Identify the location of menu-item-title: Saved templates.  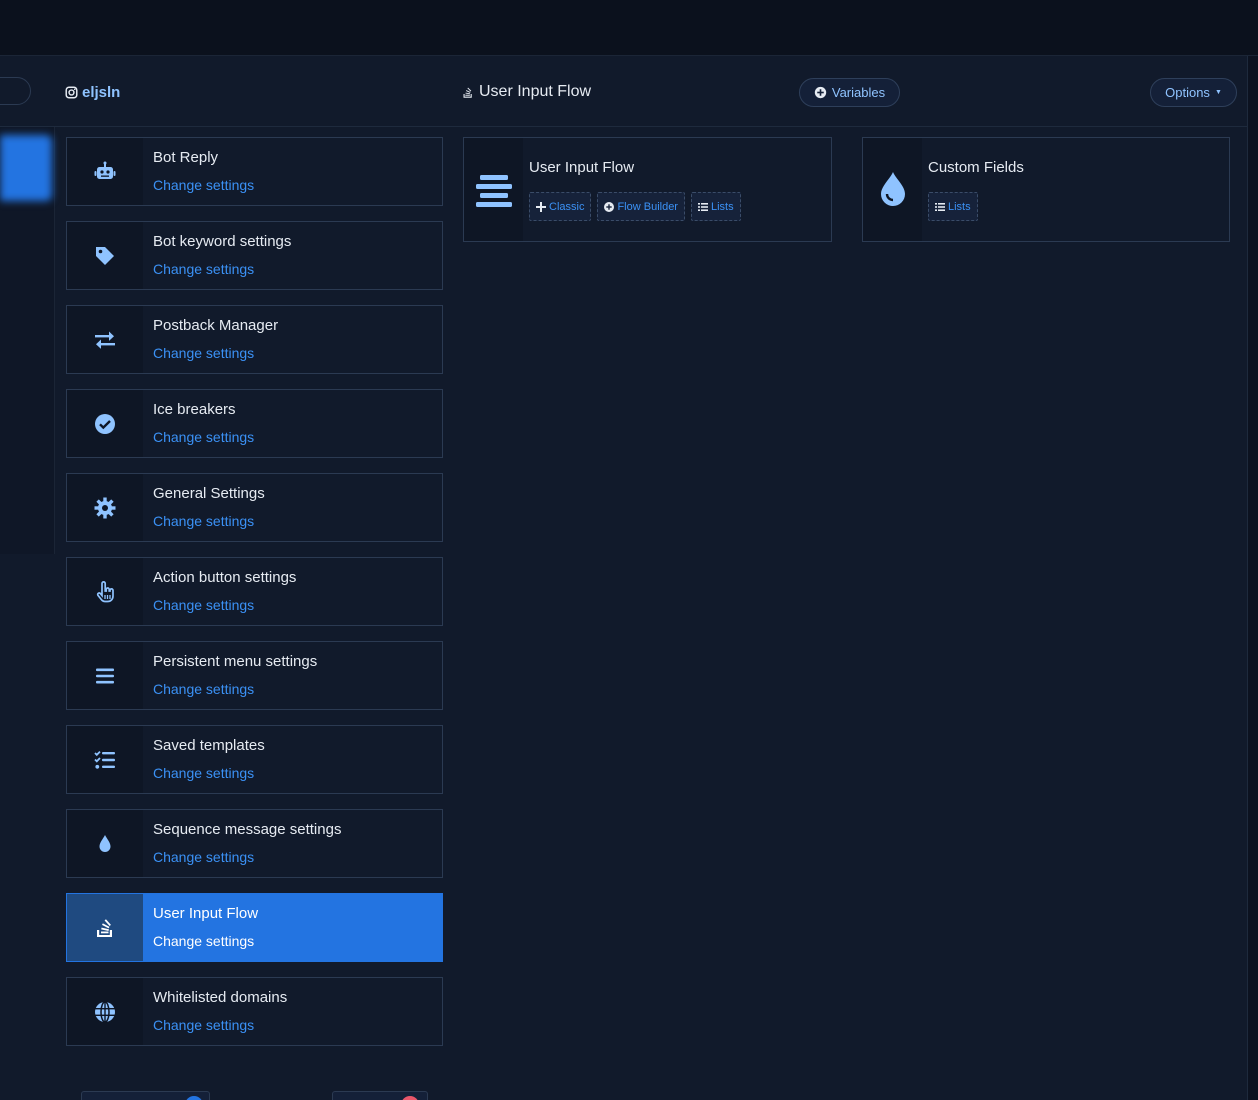
(209, 745).